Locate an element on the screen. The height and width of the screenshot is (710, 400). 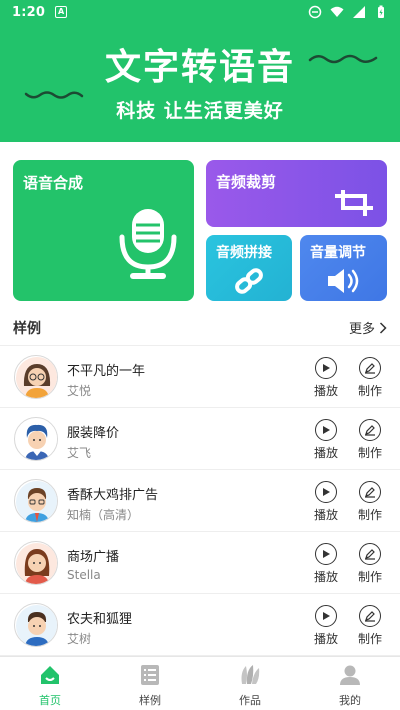
sample-voice: 艾悦 is located at coordinates (79, 391).